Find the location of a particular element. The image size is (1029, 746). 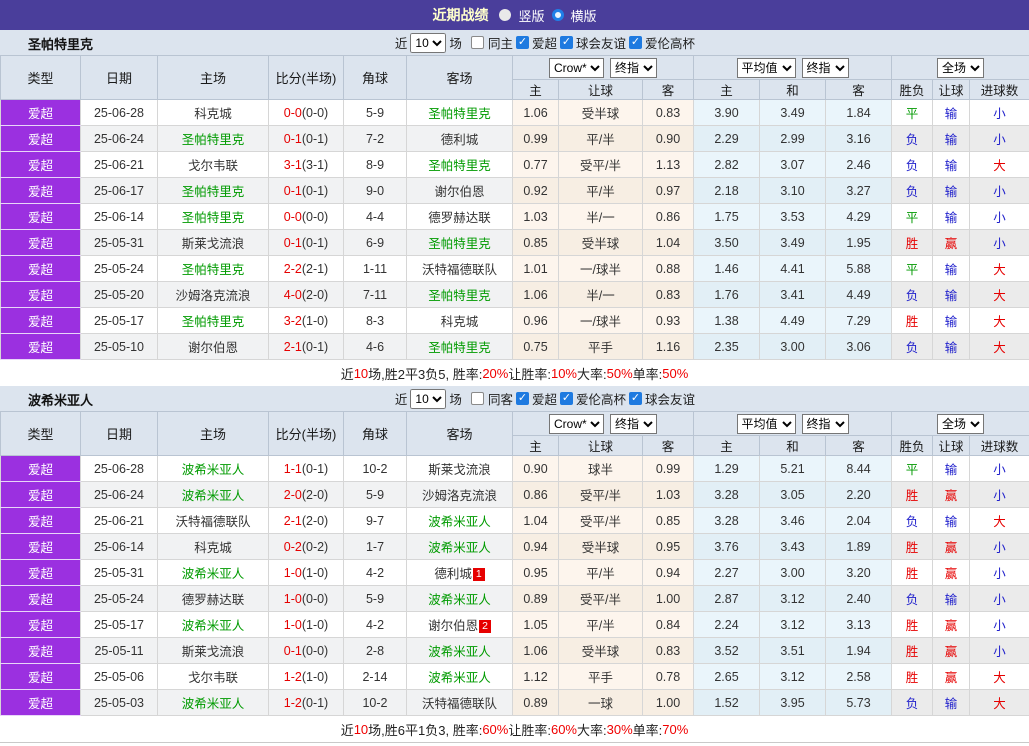

filter-checkbox-label-0: 同客 is located at coordinates (500, 398).